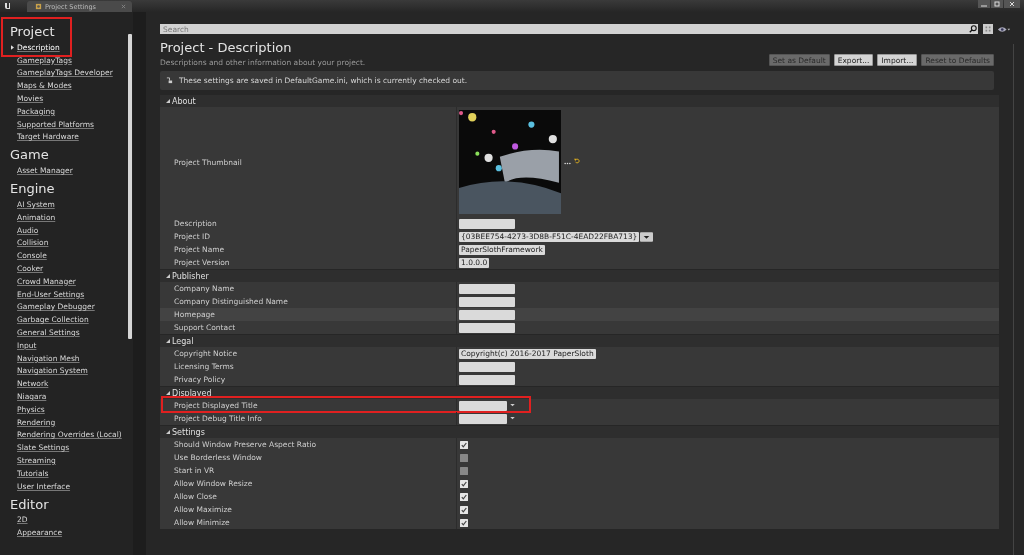 This screenshot has height=555, width=1024. I want to click on lock-icon, so click(169, 80).